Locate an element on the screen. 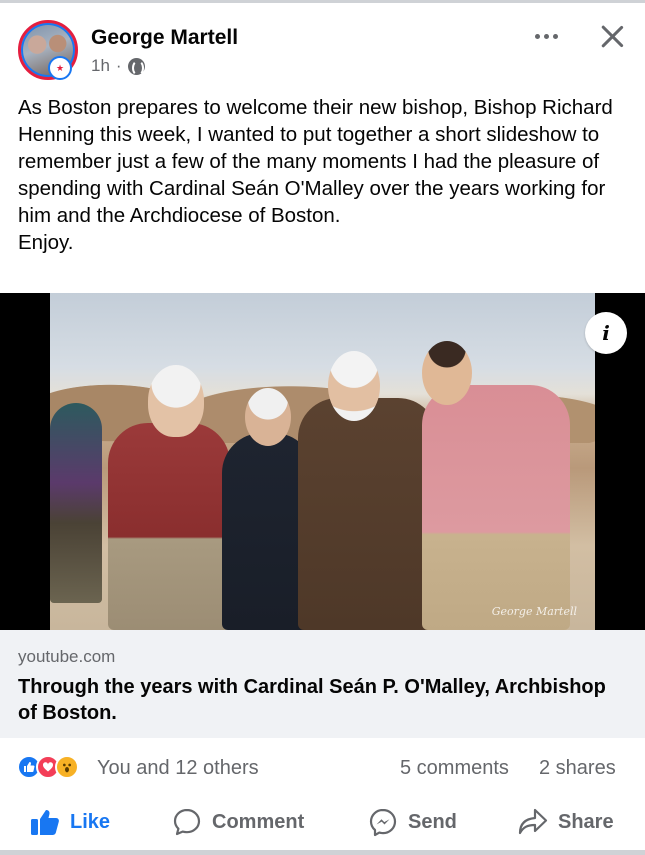  send-label: Send is located at coordinates (432, 821).